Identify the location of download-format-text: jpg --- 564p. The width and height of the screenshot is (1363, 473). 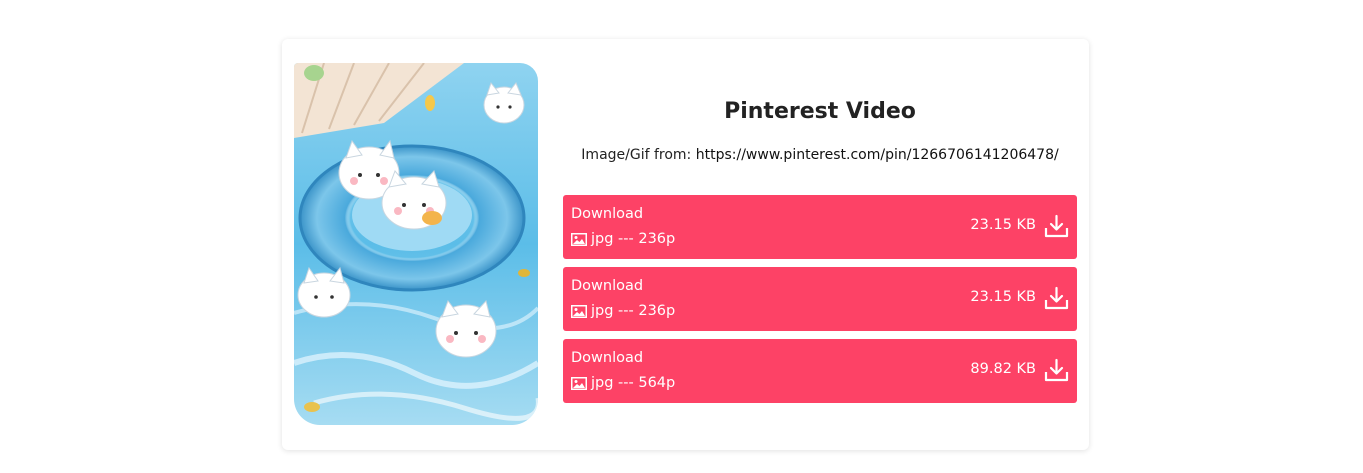
(633, 383).